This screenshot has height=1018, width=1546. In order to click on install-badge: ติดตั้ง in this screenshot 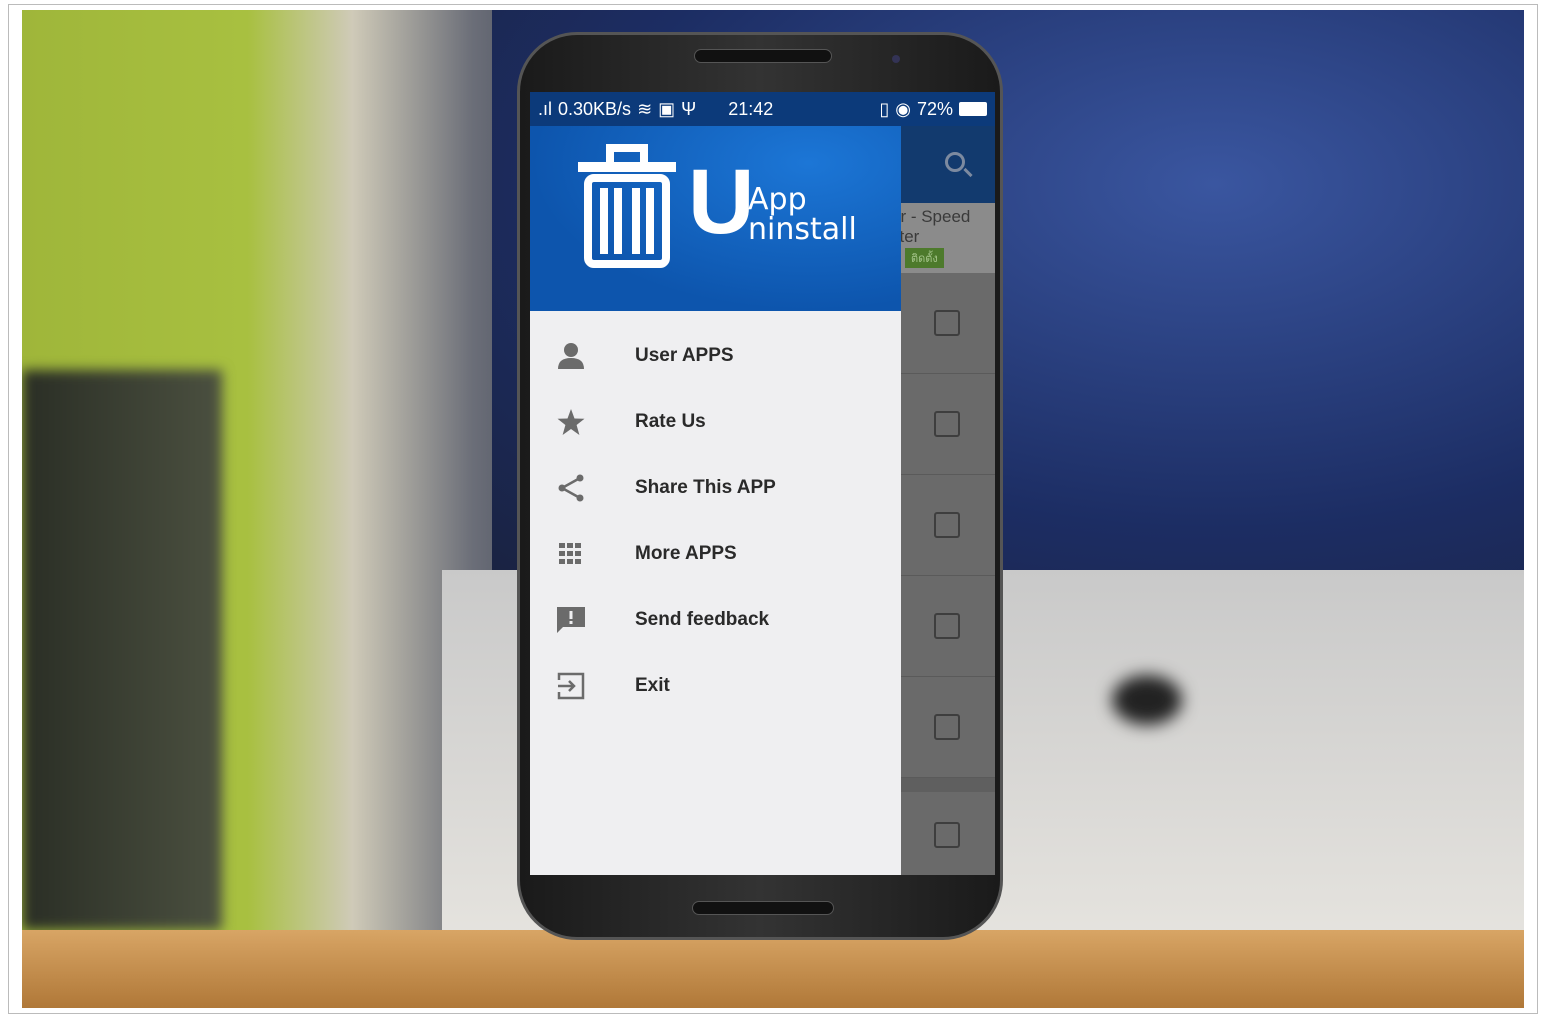, I will do `click(924, 258)`.